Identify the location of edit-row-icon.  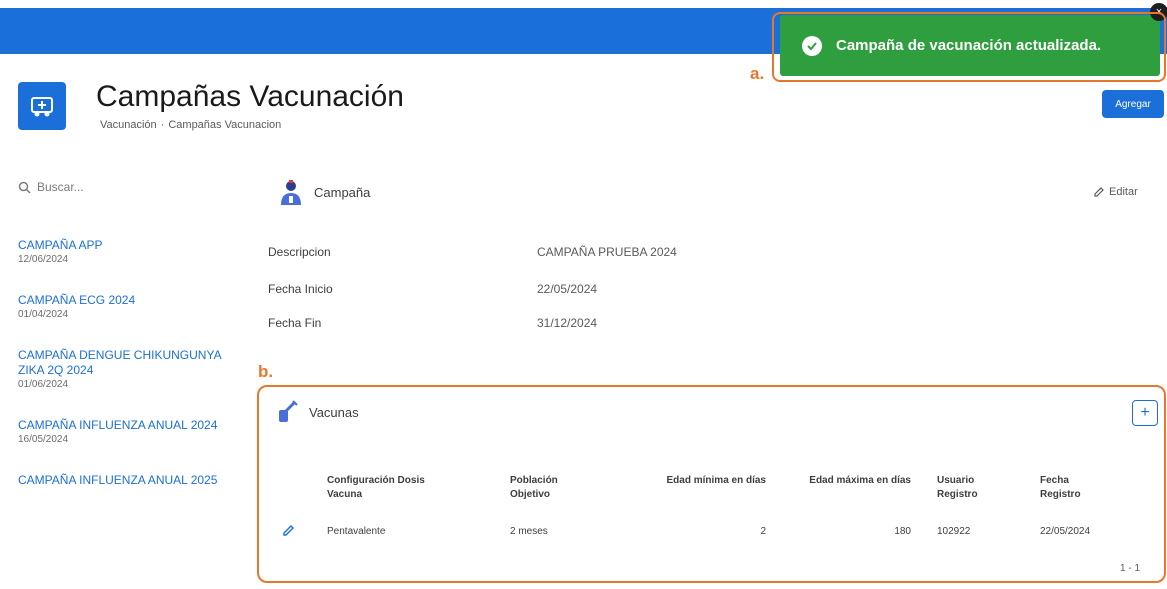
(288, 533).